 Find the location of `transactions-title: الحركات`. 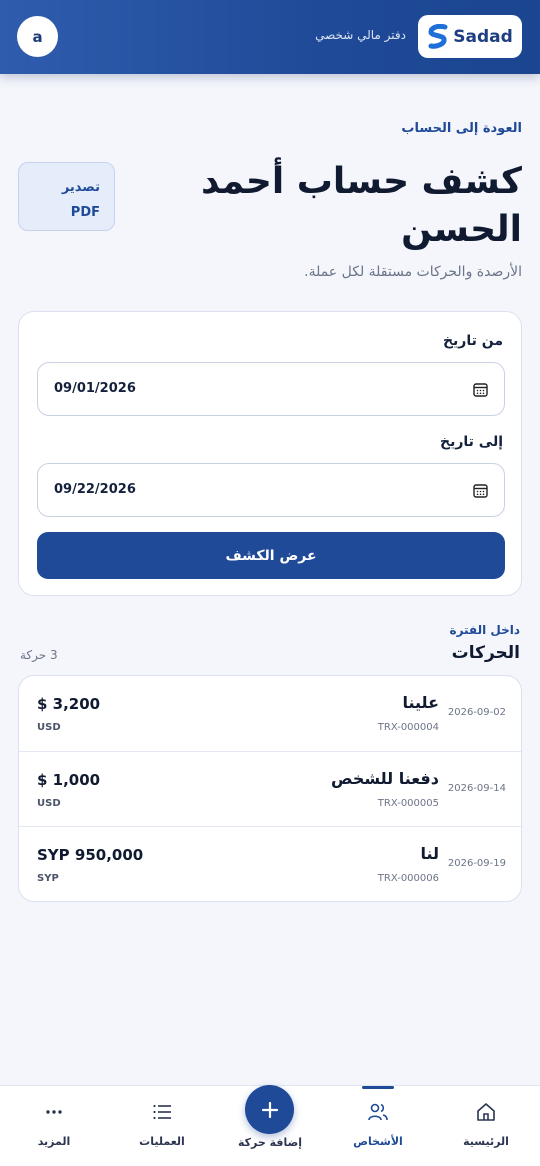

transactions-title: الحركات is located at coordinates (485, 653).